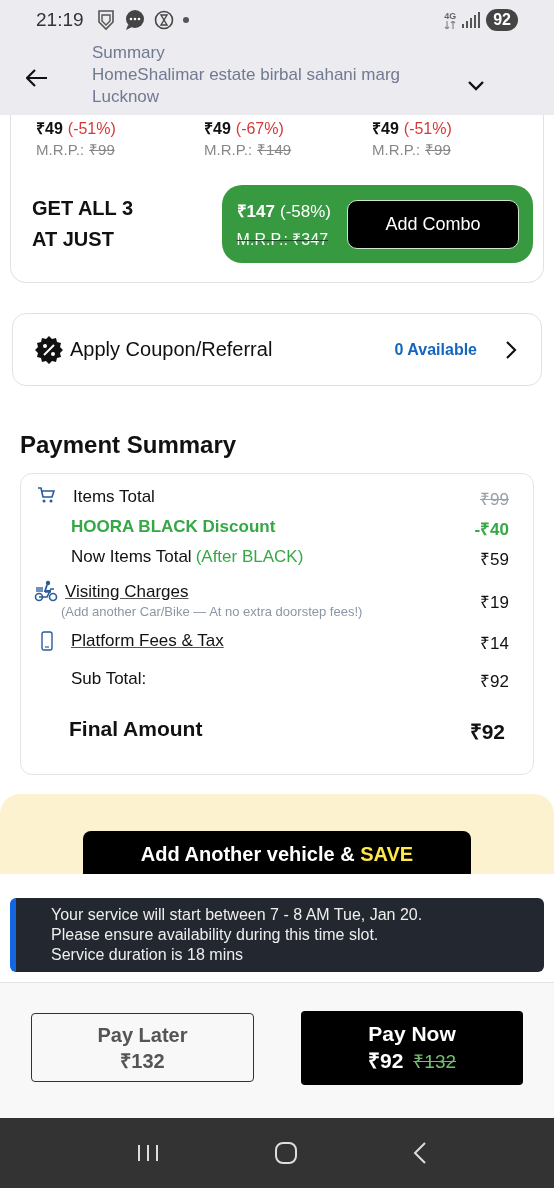 The height and width of the screenshot is (1200, 554). I want to click on shield-icon, so click(105, 20).